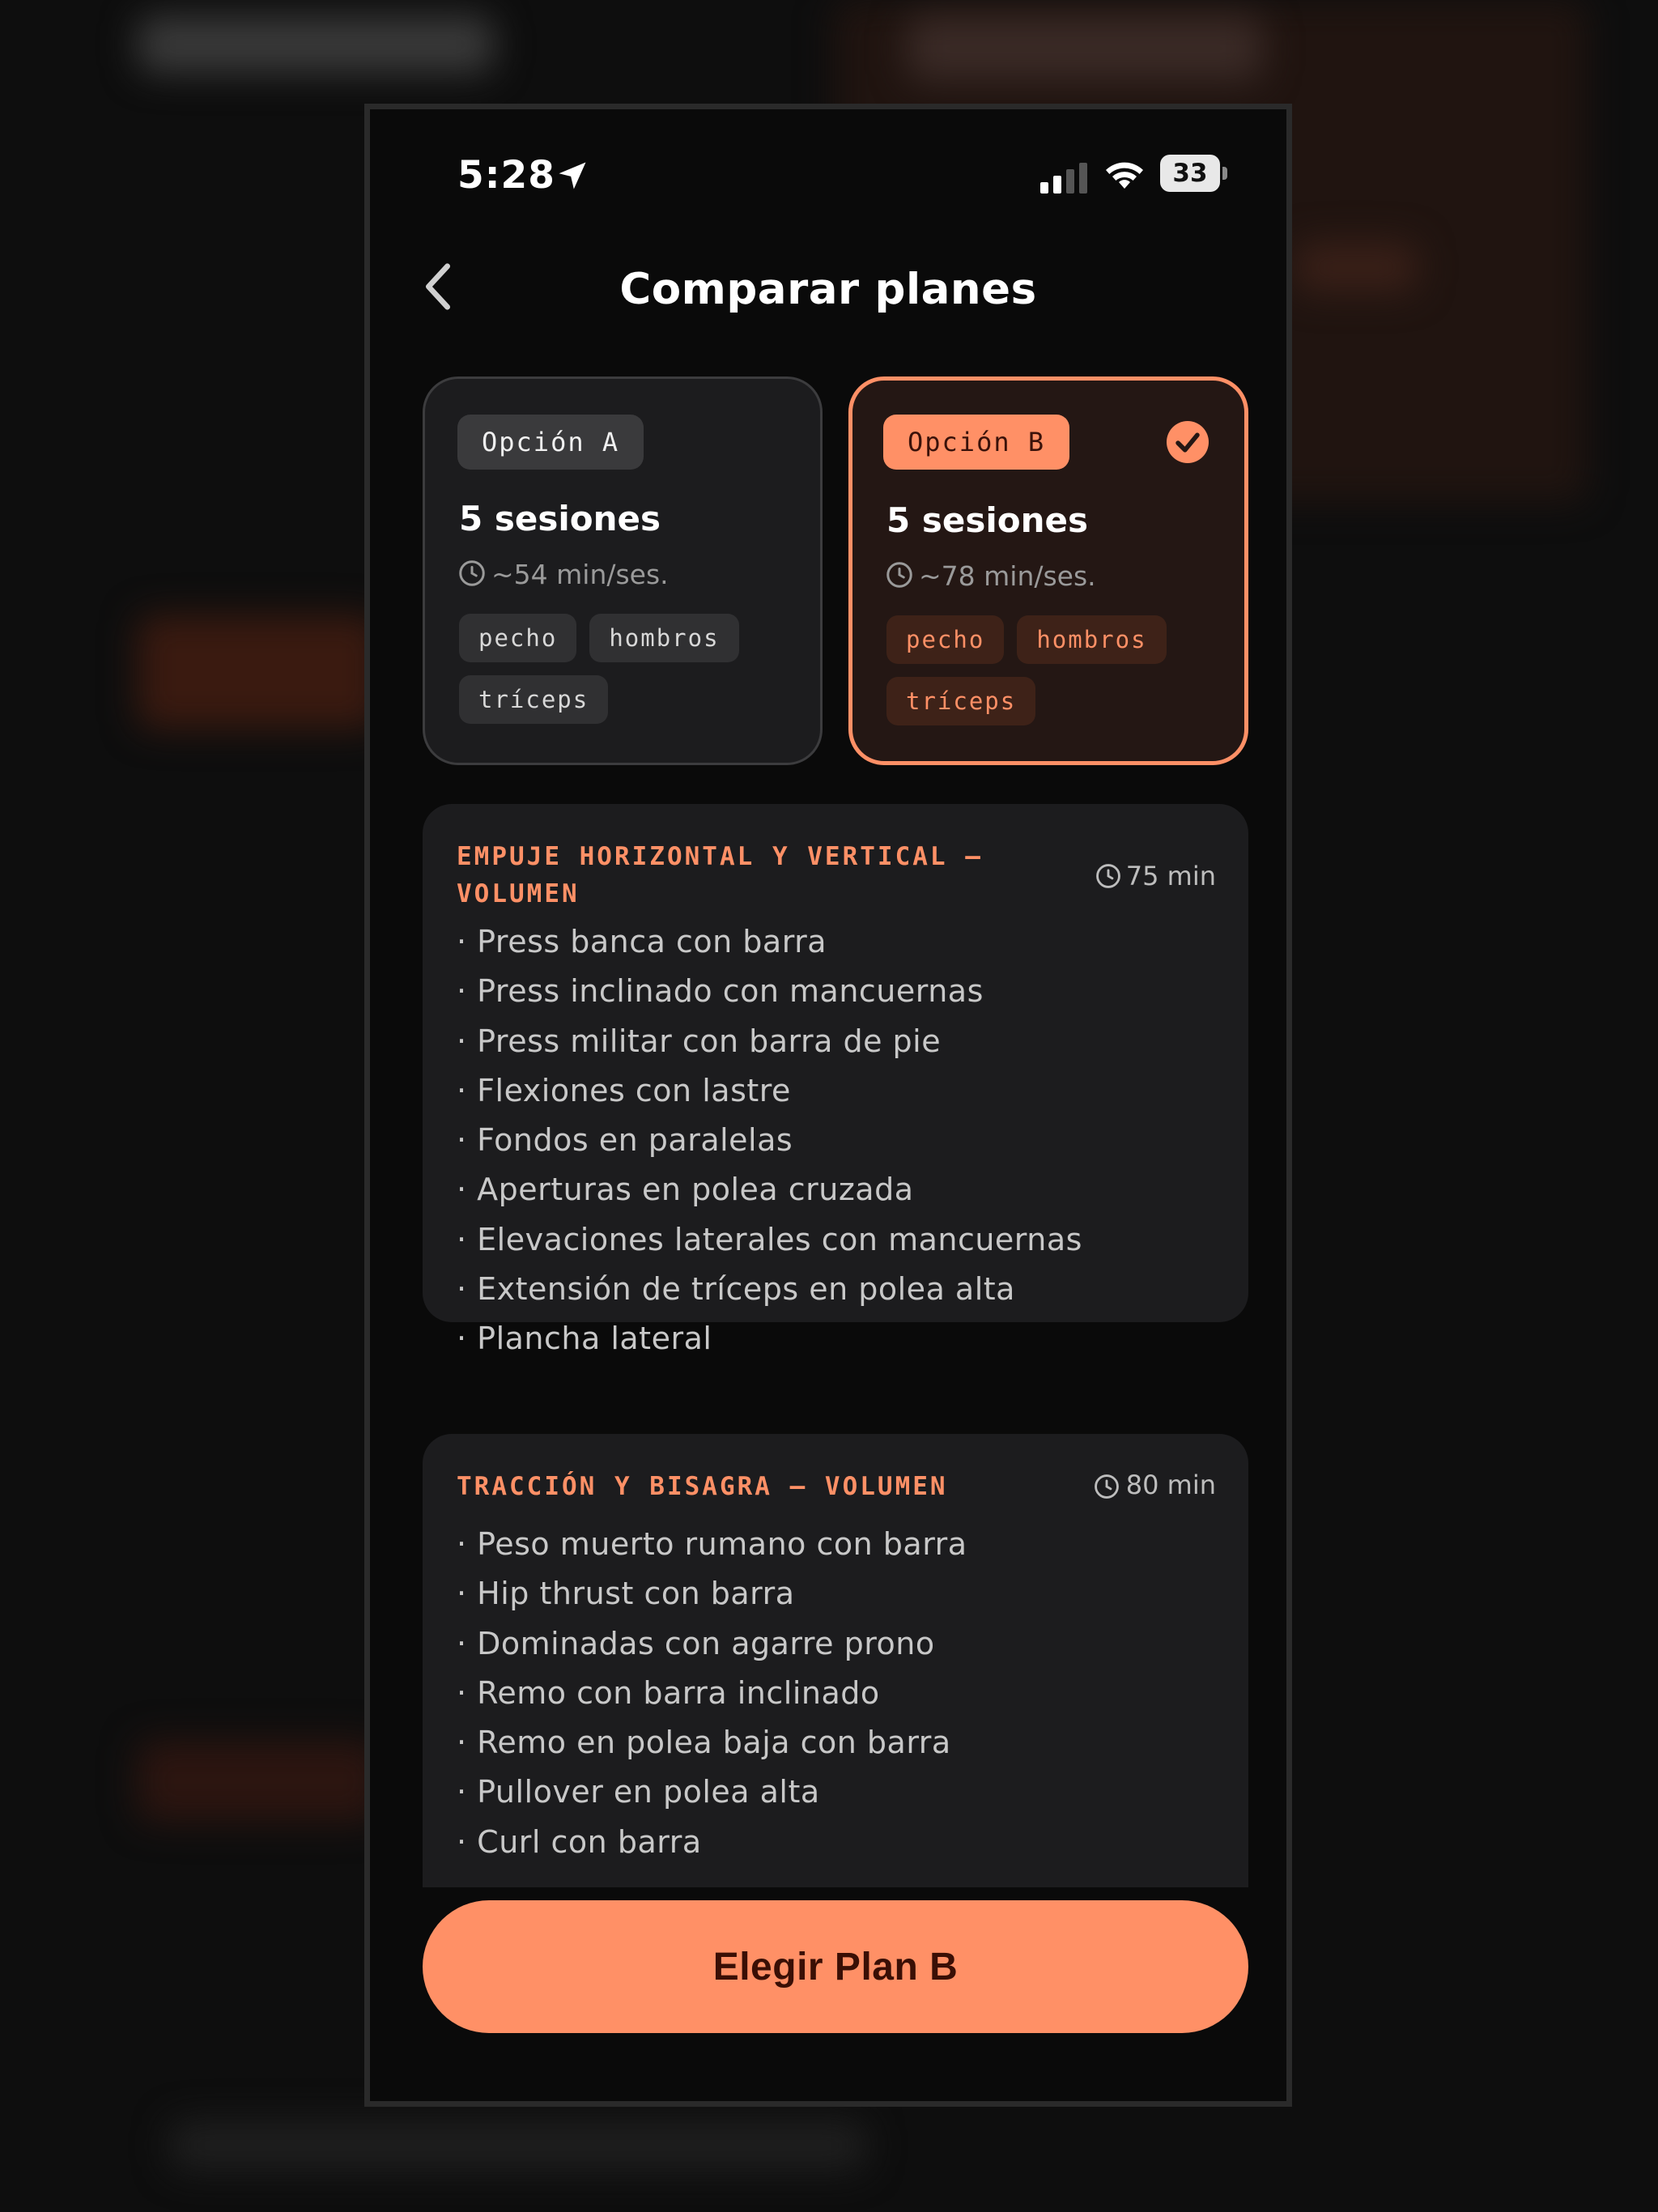  Describe the element at coordinates (769, 1239) in the screenshot. I see `exercise-item: · Elevaciones laterales con mancuernas` at that location.